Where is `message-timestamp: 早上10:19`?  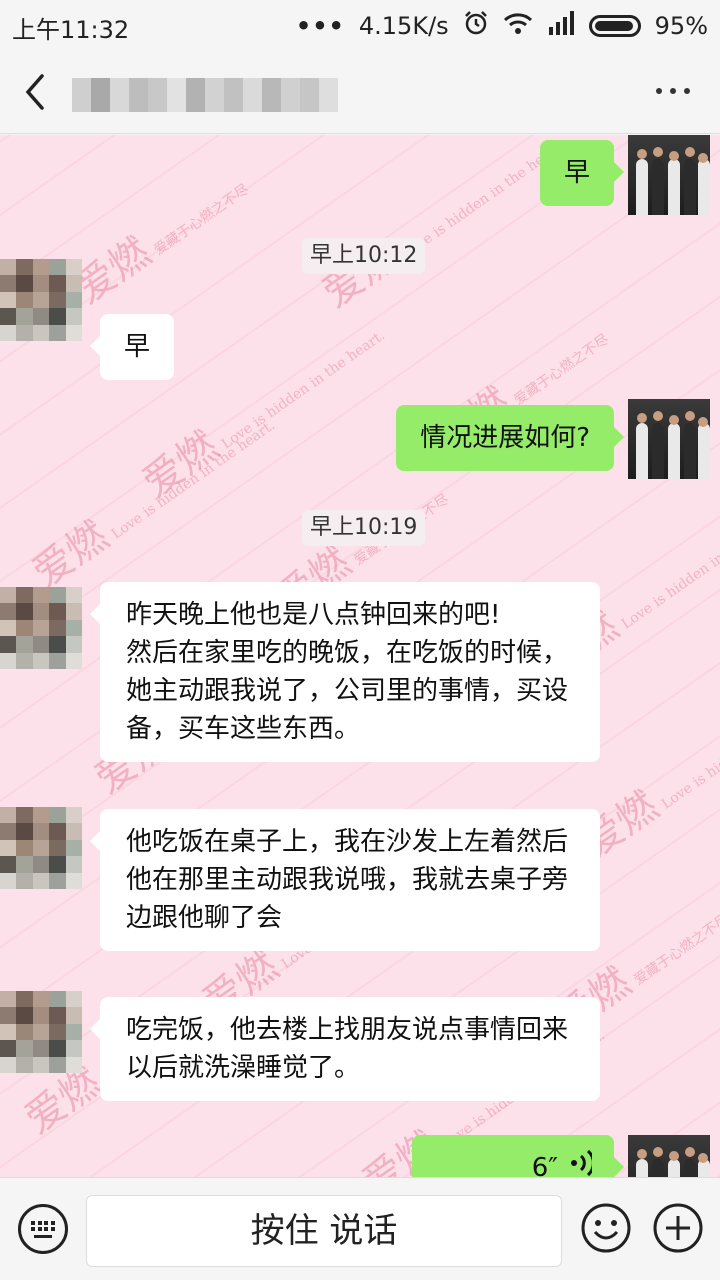 message-timestamp: 早上10:19 is located at coordinates (364, 528).